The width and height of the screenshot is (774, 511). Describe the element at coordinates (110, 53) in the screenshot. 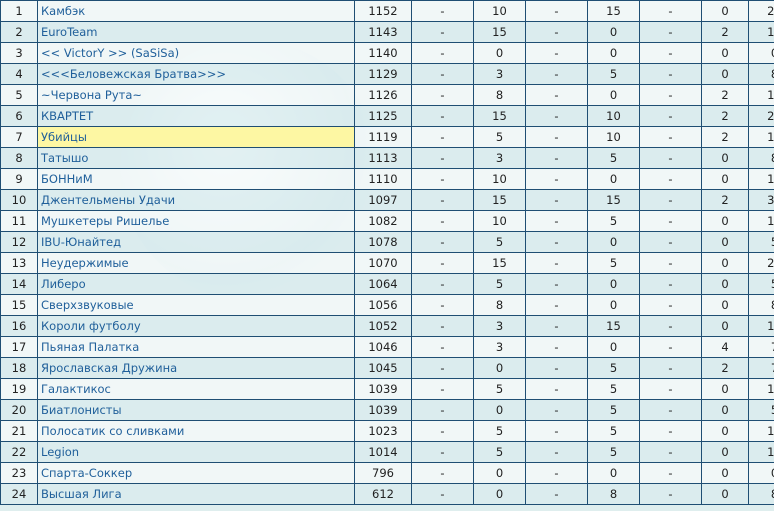

I see `team-link: << VictorY >> (SaSiSa)` at that location.